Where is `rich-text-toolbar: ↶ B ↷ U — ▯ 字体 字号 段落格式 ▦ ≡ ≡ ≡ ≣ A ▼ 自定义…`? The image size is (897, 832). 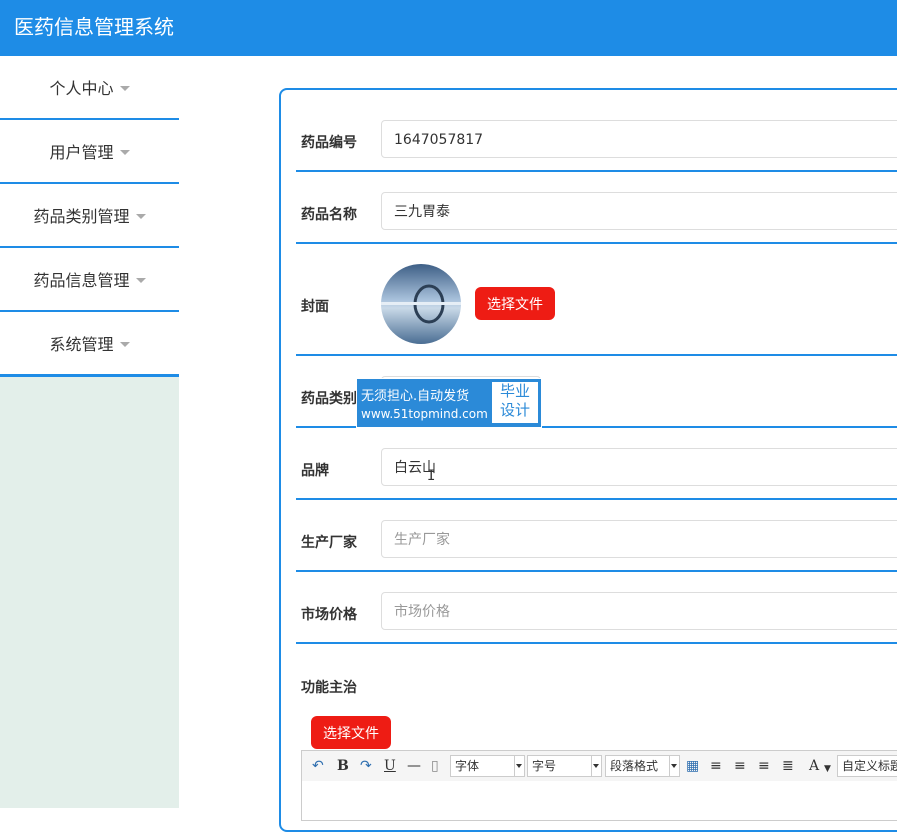 rich-text-toolbar: ↶ B ↷ U — ▯ 字体 字号 段落格式 ▦ ≡ ≡ ≡ ≣ A ▼ 自定义… is located at coordinates (599, 766).